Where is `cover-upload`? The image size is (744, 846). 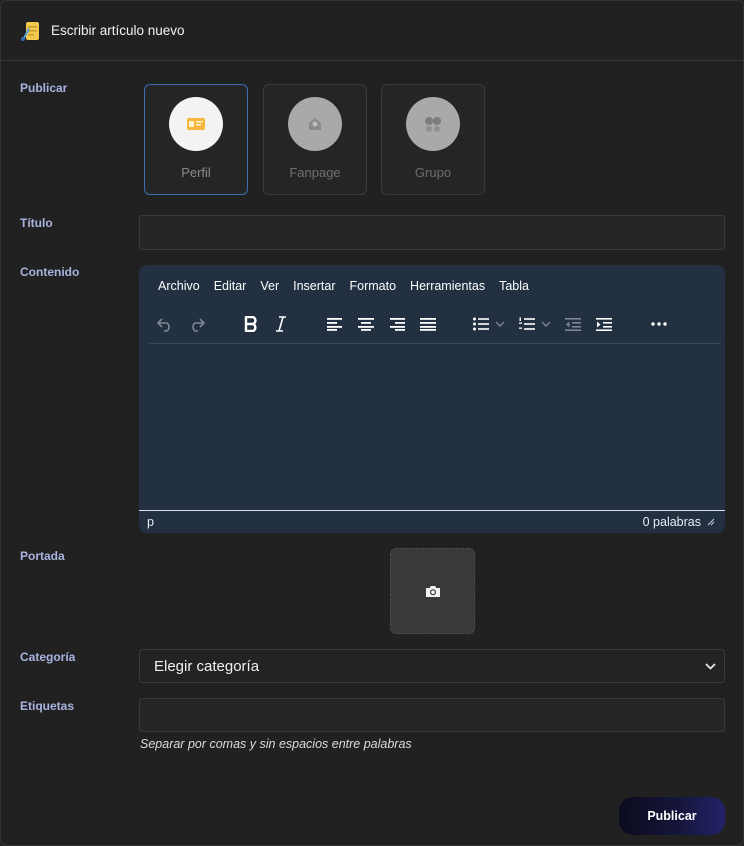
cover-upload is located at coordinates (432, 591).